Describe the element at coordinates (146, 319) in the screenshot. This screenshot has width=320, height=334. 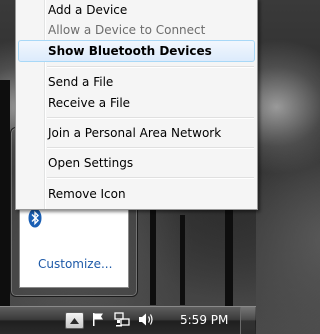
I see `volume-icon` at that location.